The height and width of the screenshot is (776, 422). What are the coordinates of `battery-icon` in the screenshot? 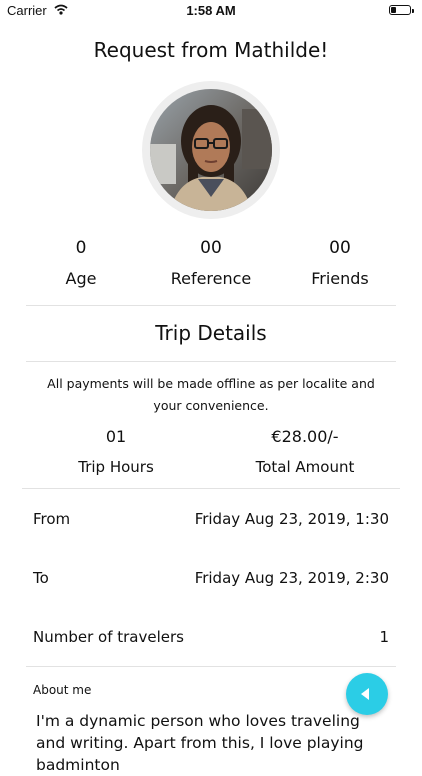 It's located at (401, 10).